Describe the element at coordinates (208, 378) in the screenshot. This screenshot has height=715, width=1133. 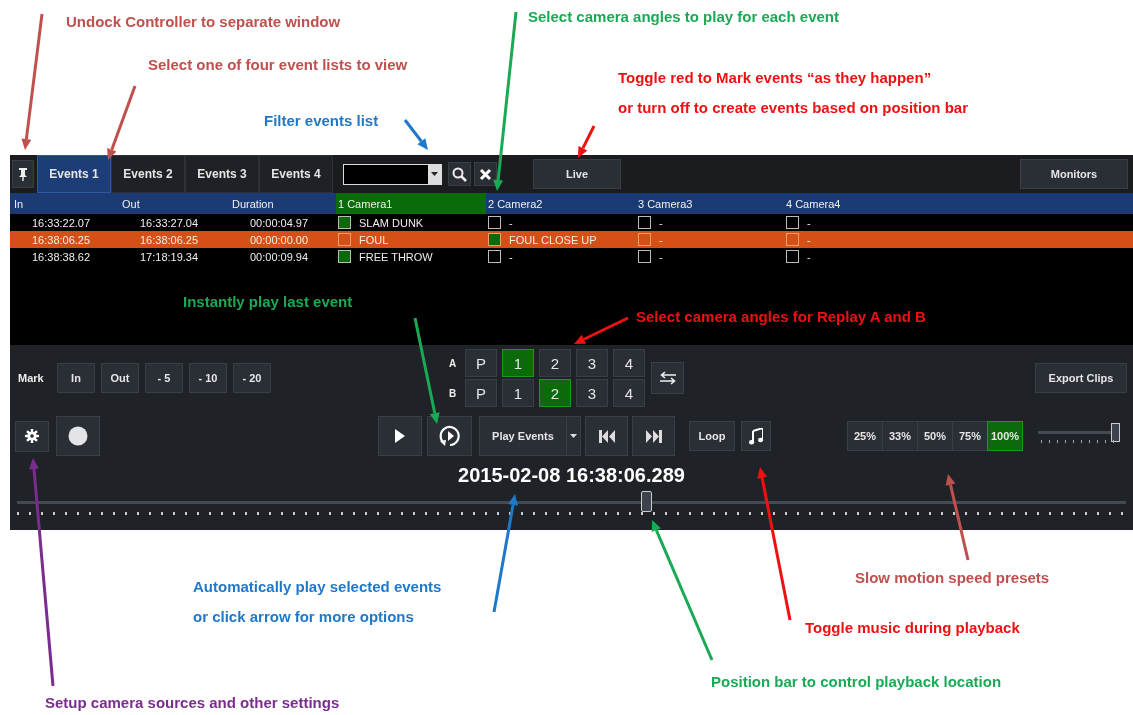
I see `mark-button: - 10` at that location.